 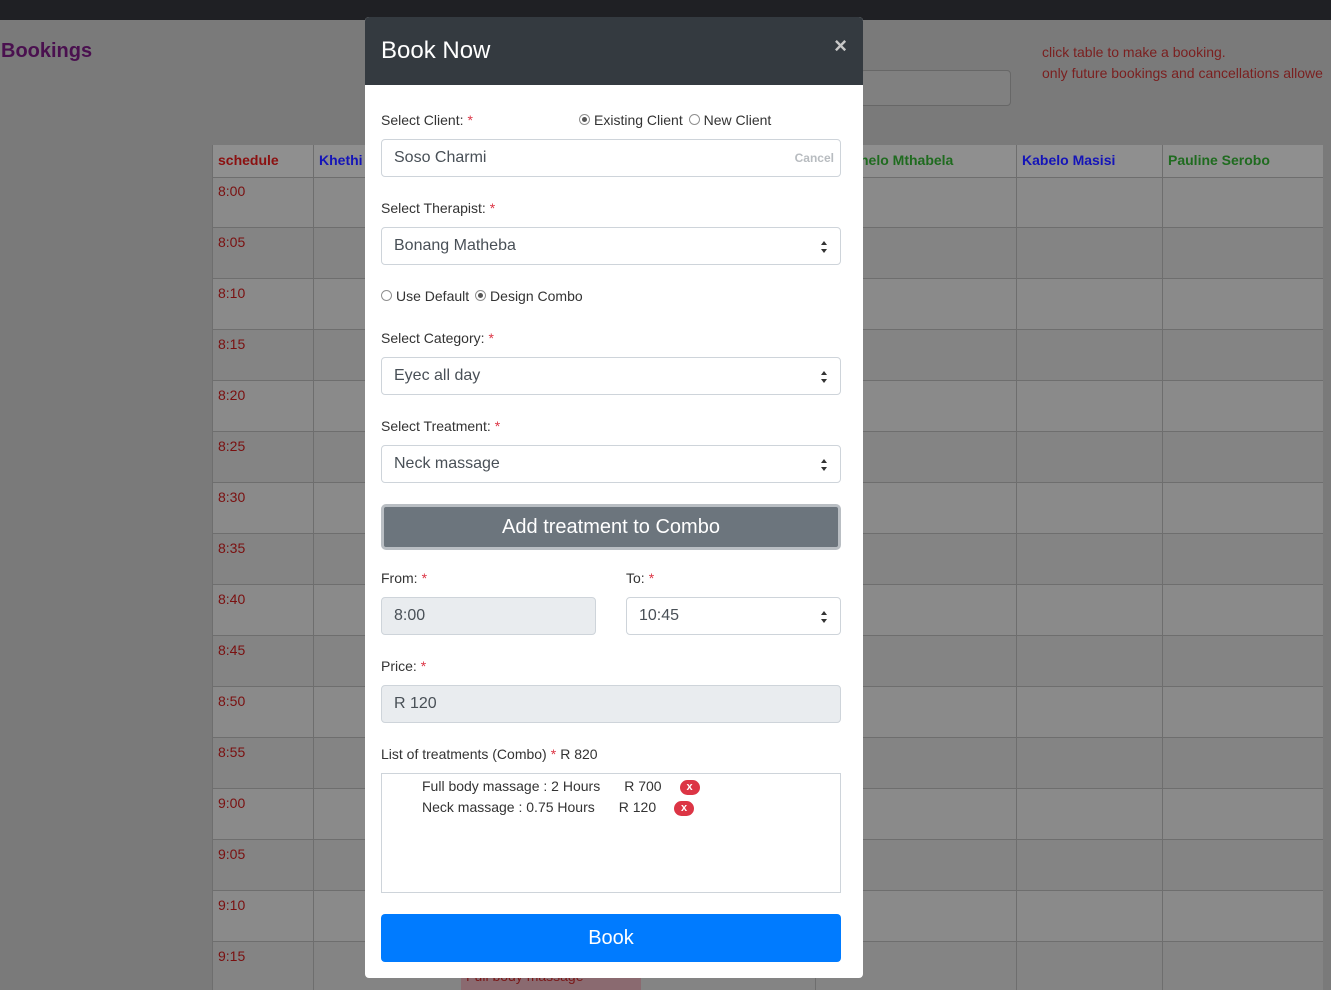 What do you see at coordinates (232, 548) in the screenshot?
I see `time-label: 8:35` at bounding box center [232, 548].